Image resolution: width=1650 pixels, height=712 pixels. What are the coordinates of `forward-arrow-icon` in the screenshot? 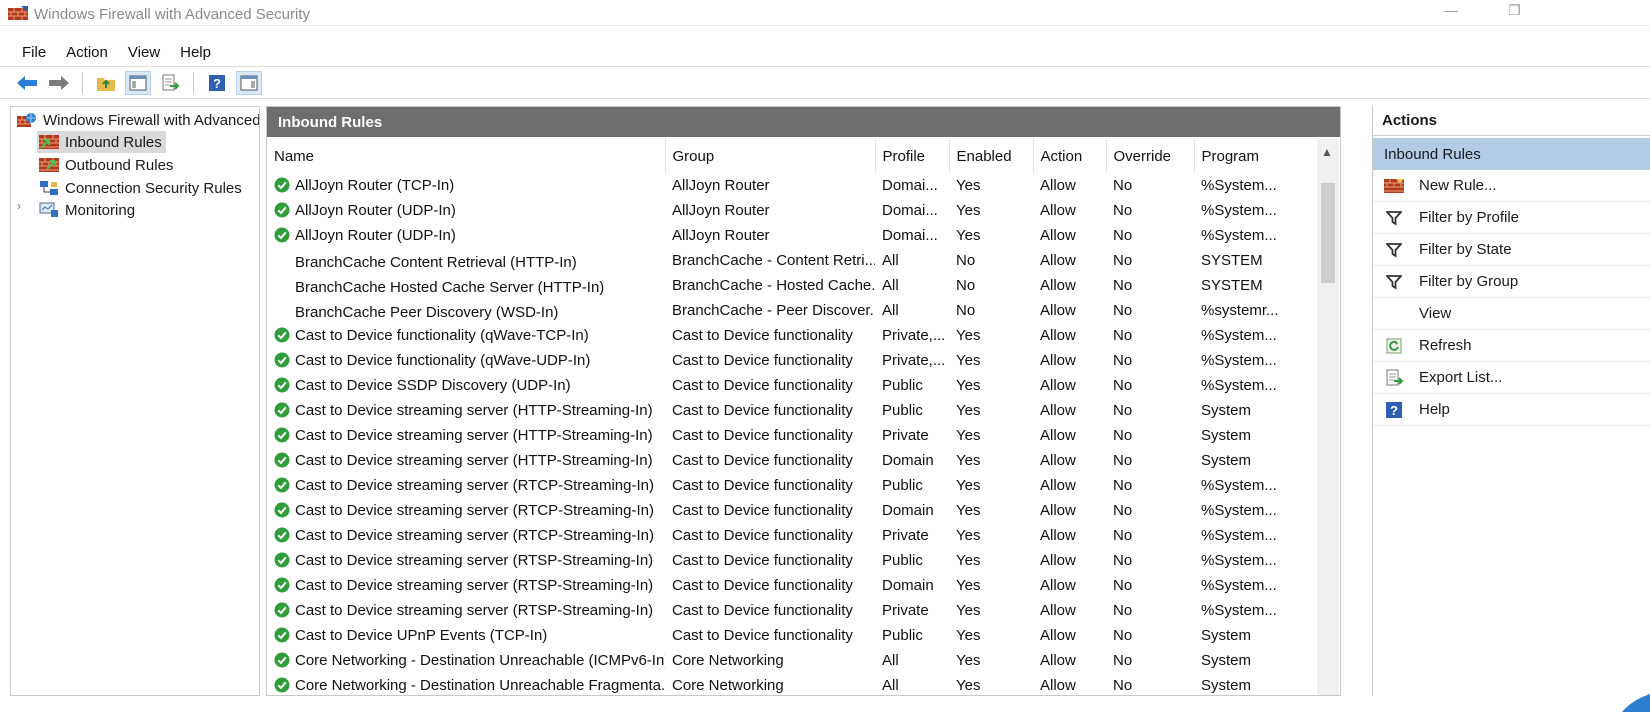 It's located at (59, 83).